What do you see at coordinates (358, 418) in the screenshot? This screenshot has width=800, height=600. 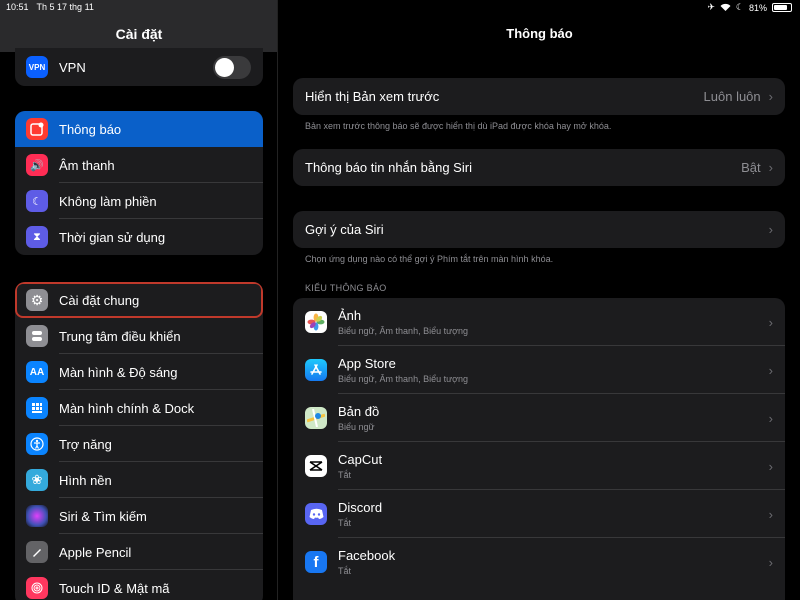 I see `app-text: Bản đồ Biểu ngữ` at bounding box center [358, 418].